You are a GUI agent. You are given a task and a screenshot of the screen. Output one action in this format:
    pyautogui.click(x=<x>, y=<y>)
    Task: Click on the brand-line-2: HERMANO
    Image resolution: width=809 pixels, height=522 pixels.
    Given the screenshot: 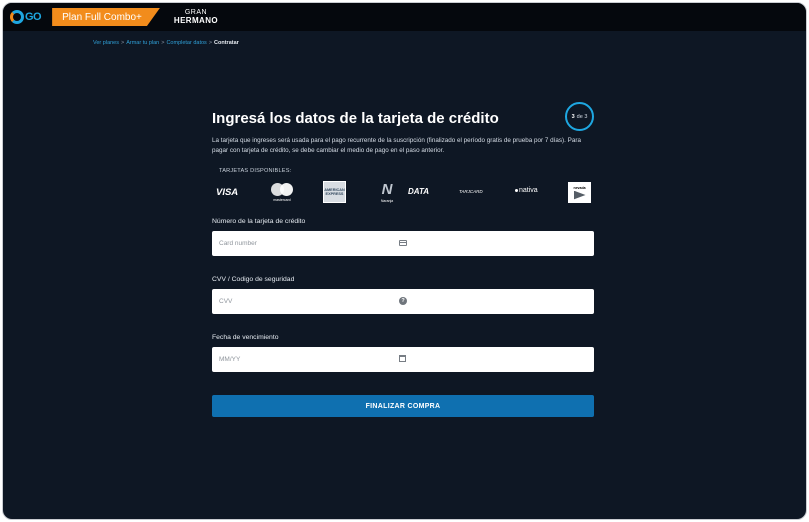 What is the action you would take?
    pyautogui.click(x=196, y=20)
    